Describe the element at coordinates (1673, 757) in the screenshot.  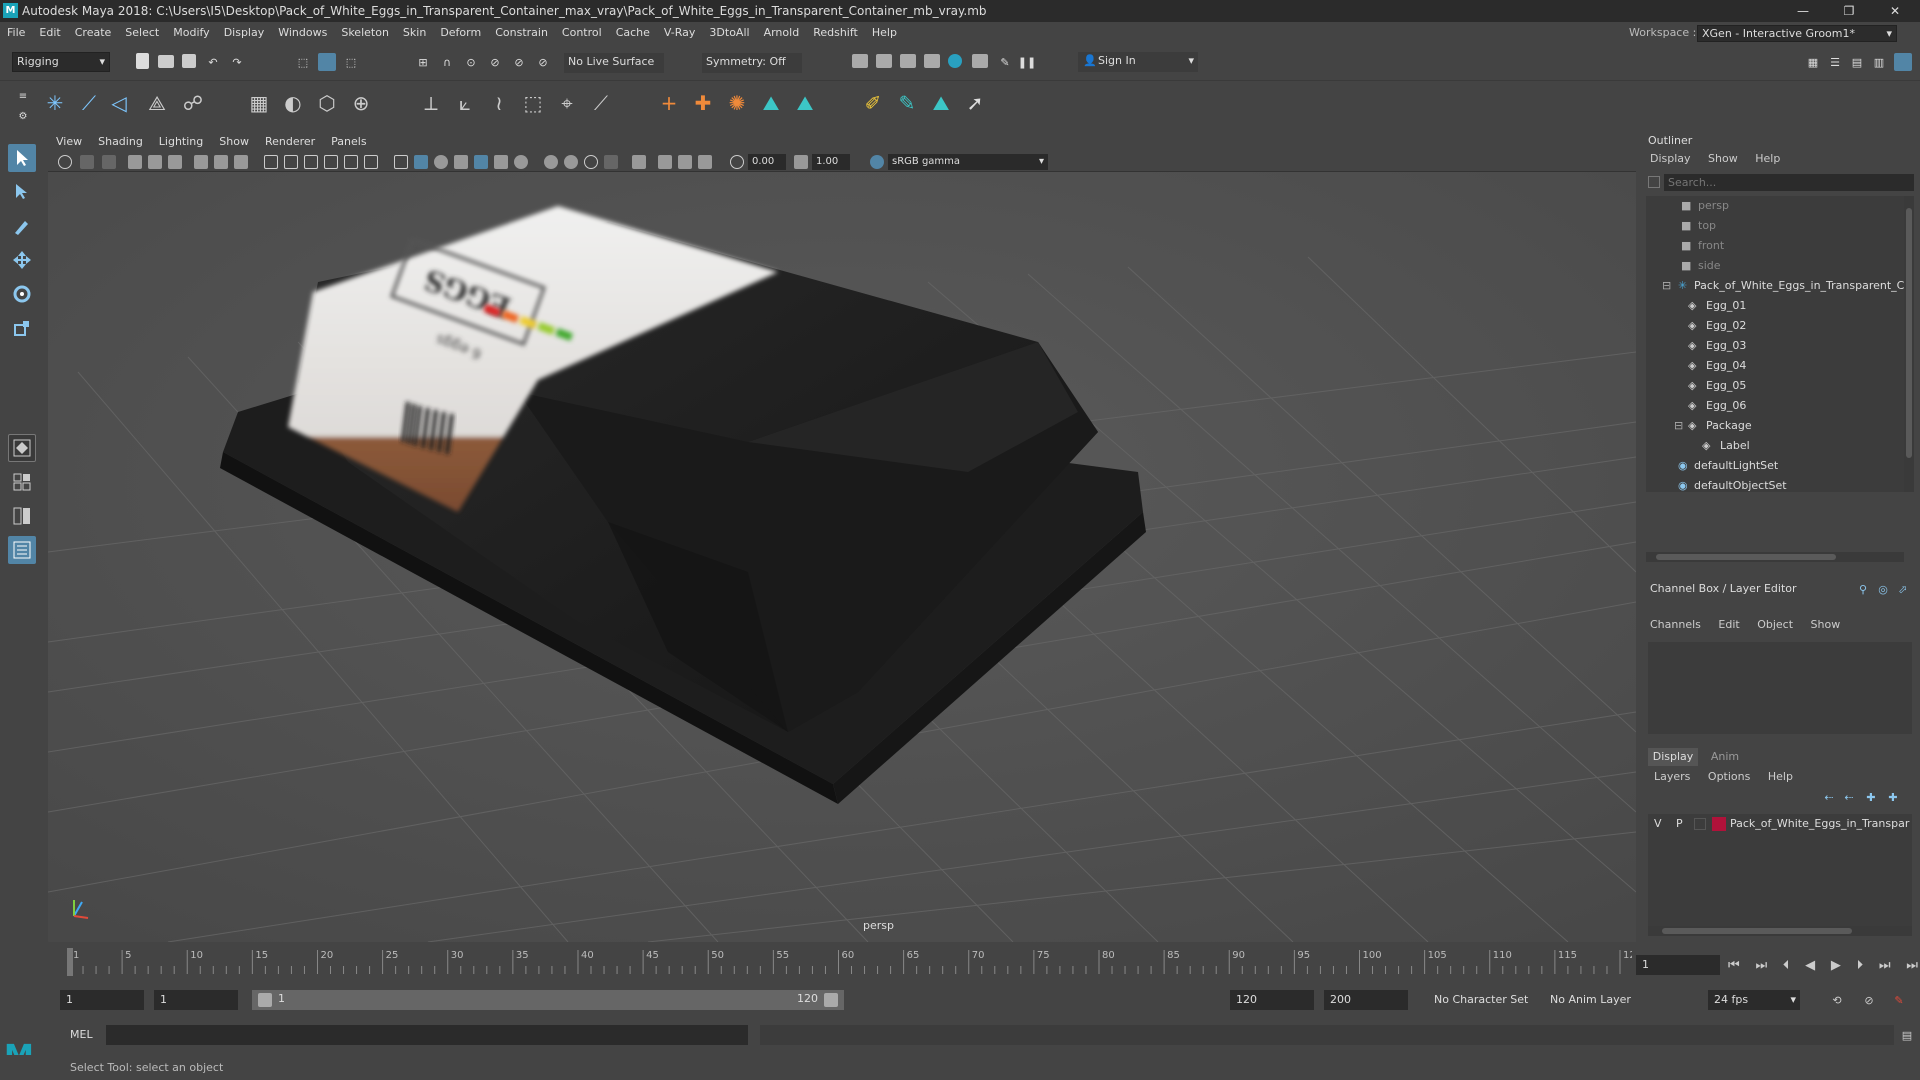
I see `tab-display: Display` at that location.